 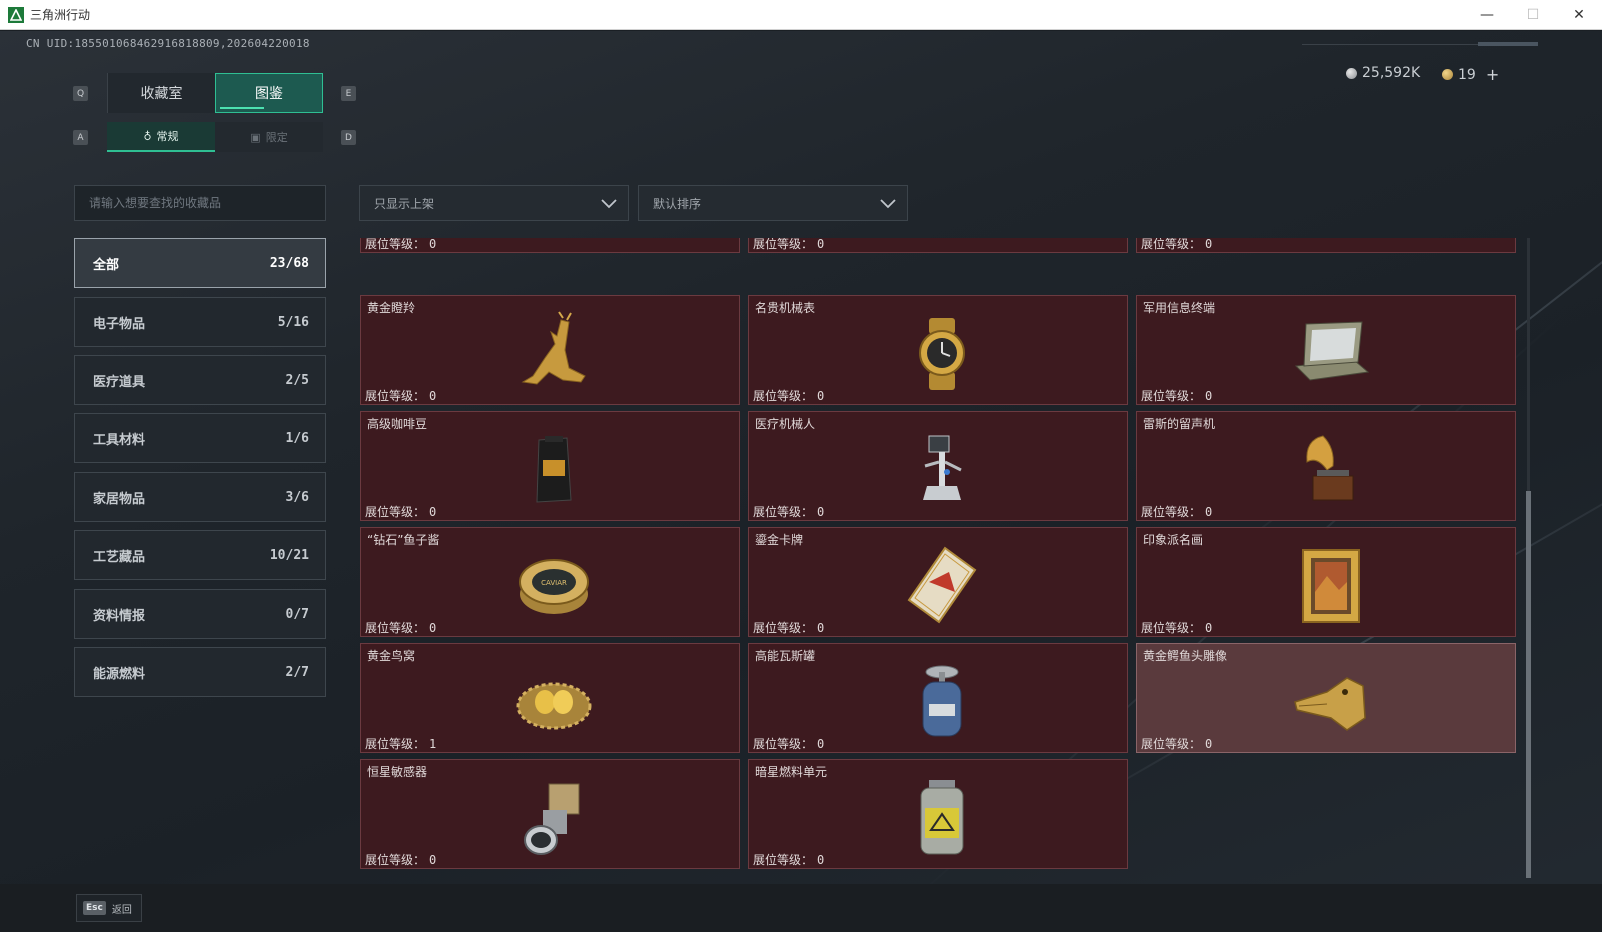 What do you see at coordinates (200, 203) in the screenshot?
I see `search-input` at bounding box center [200, 203].